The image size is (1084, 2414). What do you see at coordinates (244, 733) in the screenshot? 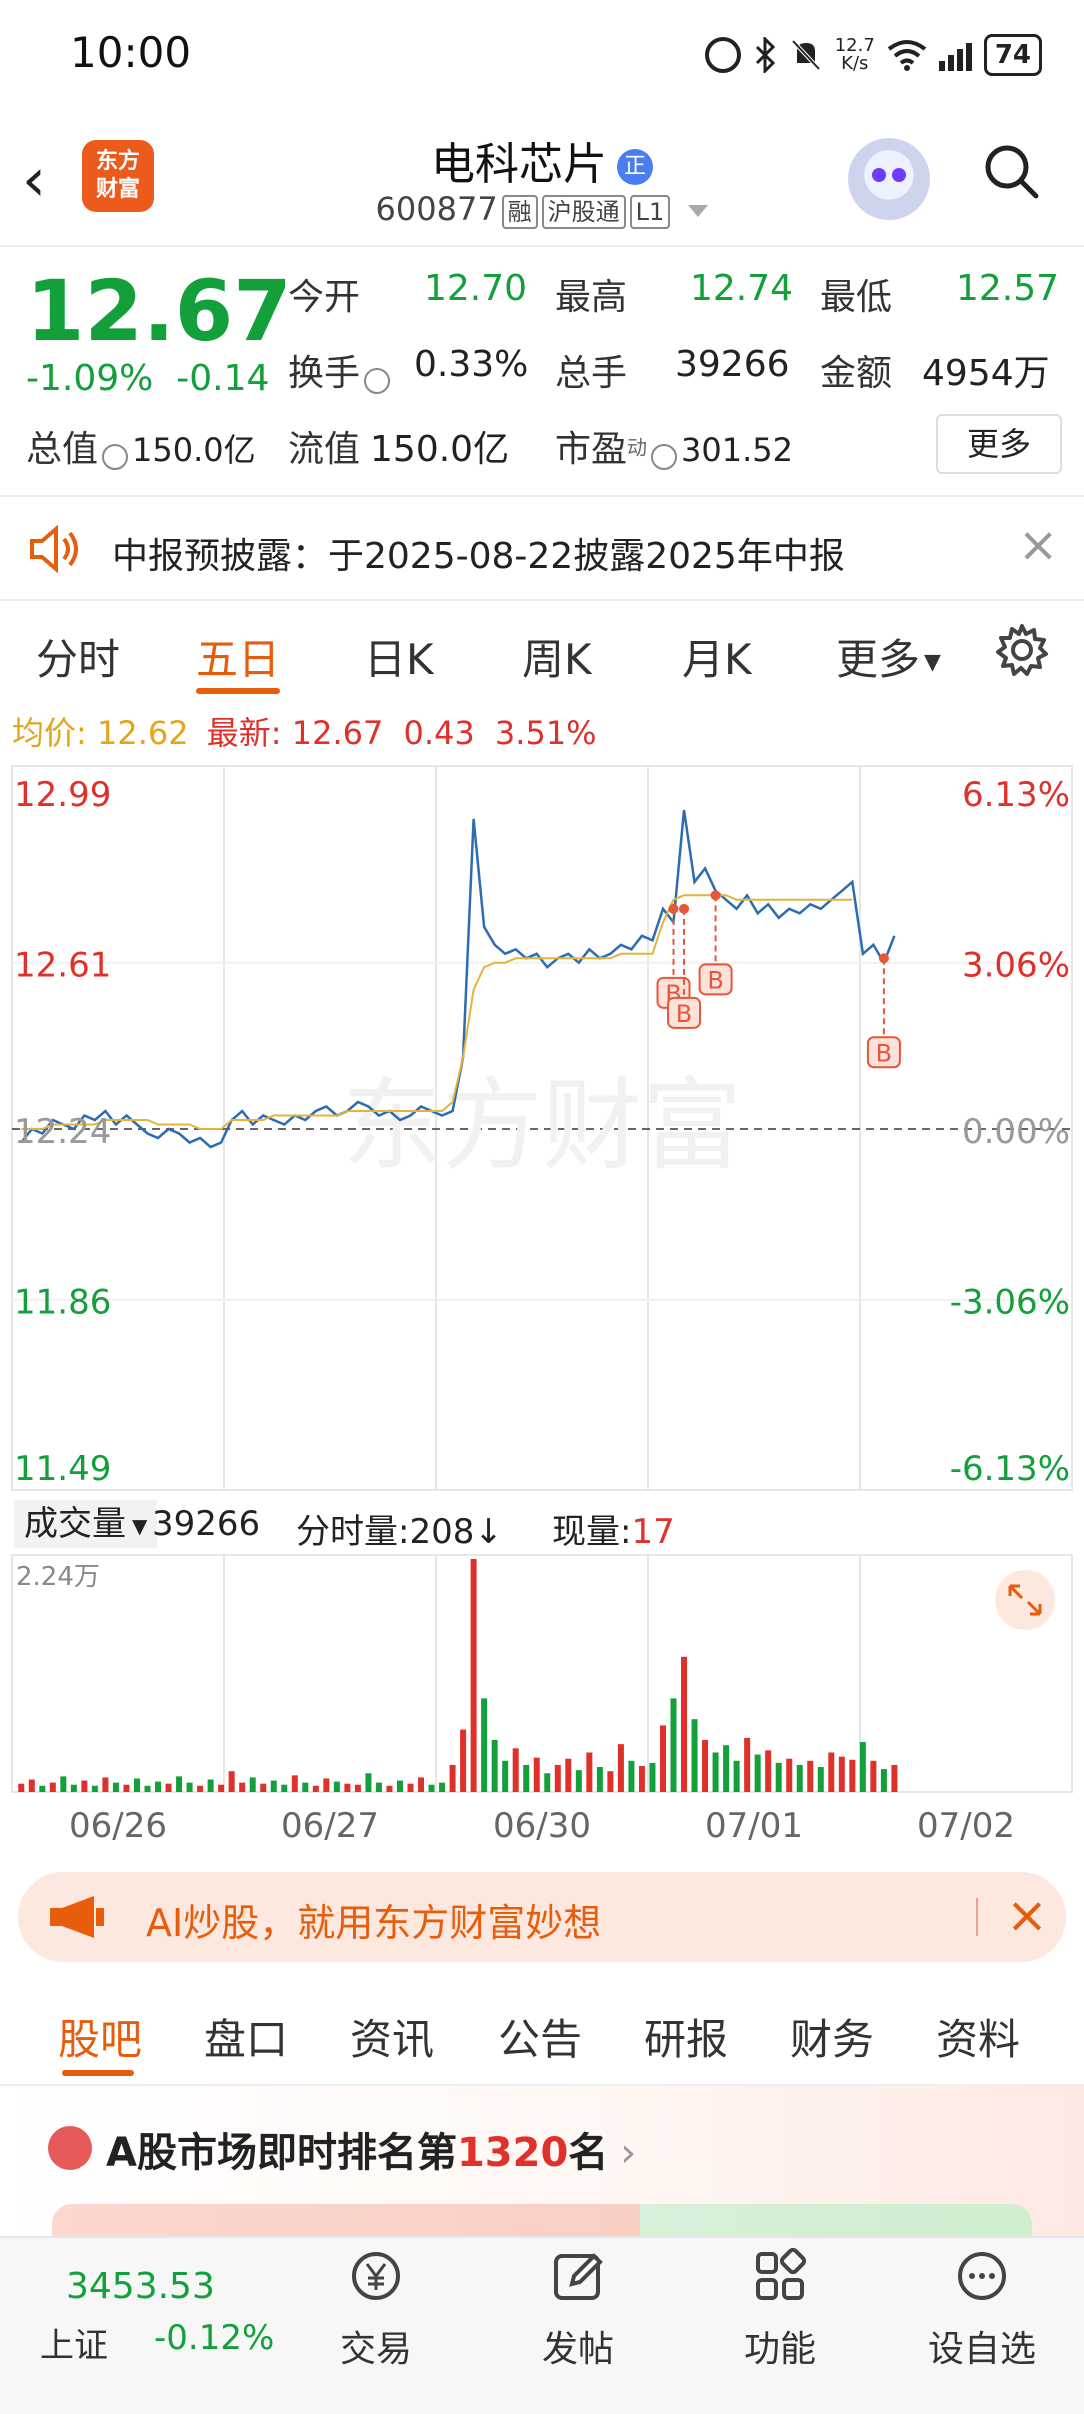
I see `latest-label: 最新:` at bounding box center [244, 733].